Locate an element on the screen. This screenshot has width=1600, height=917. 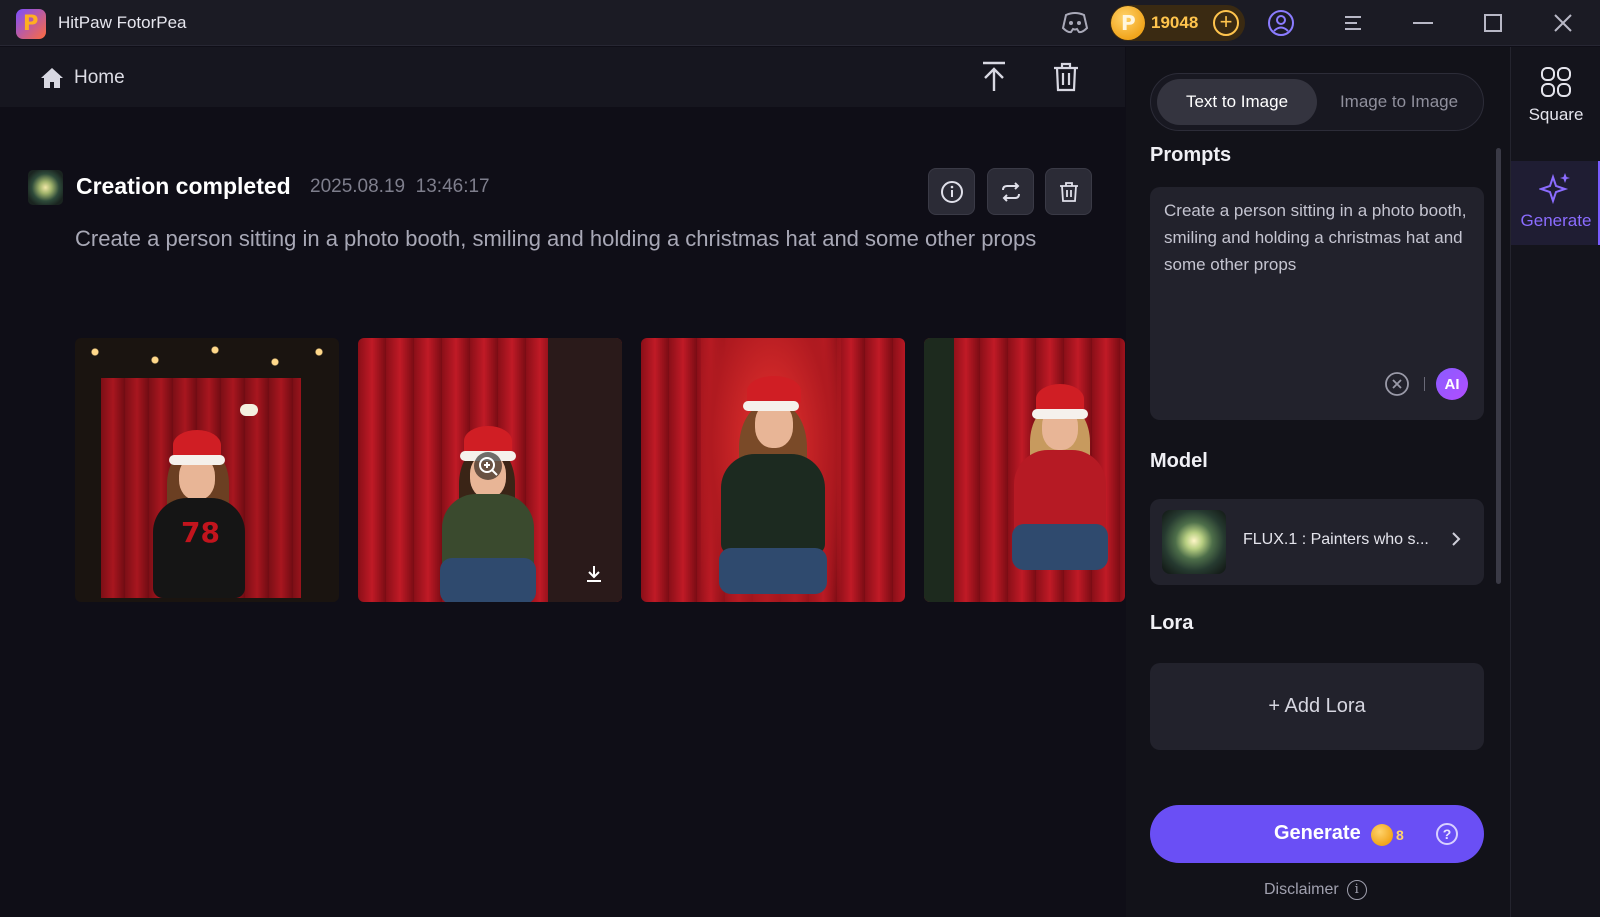
model-title: Model is located at coordinates (1179, 461).